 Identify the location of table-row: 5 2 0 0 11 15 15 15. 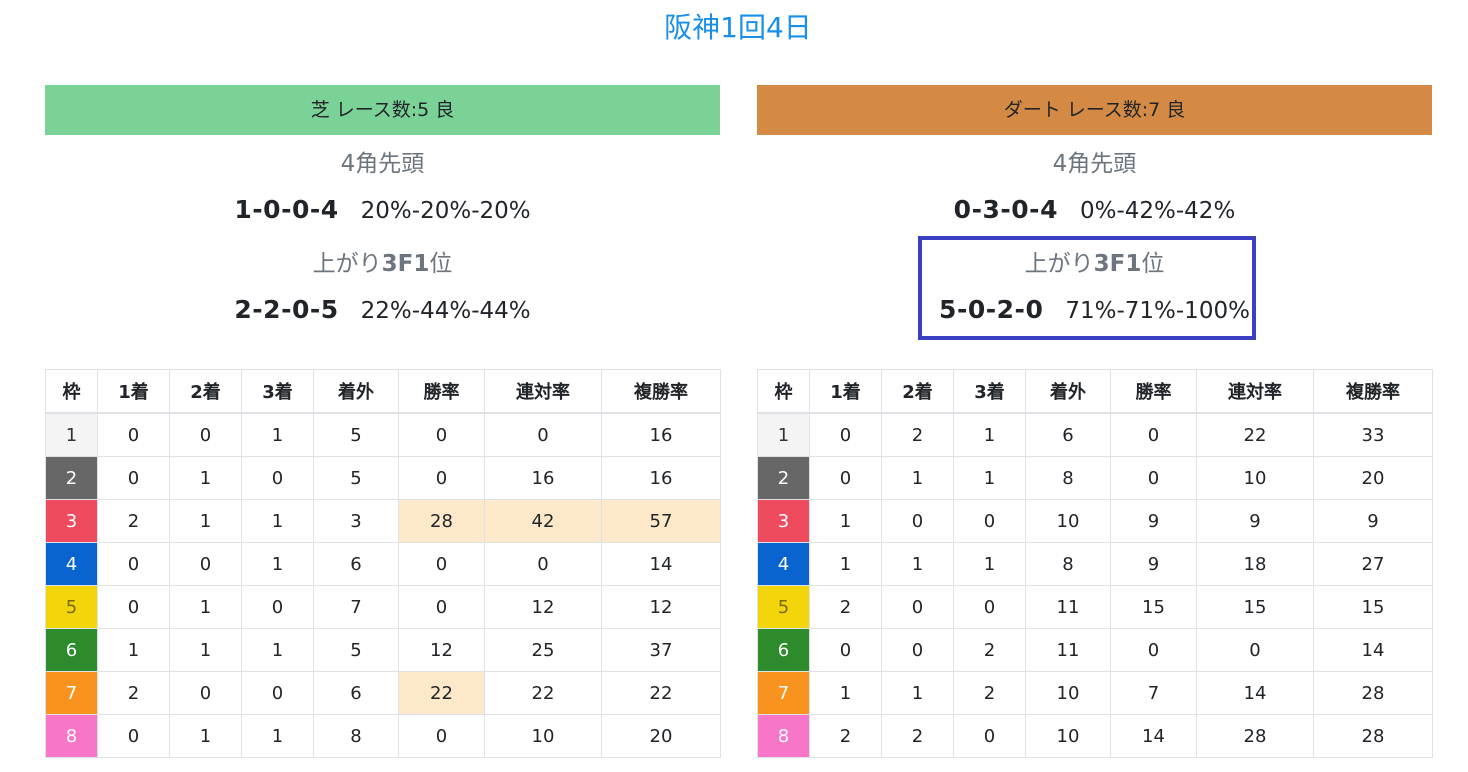
(1095, 607).